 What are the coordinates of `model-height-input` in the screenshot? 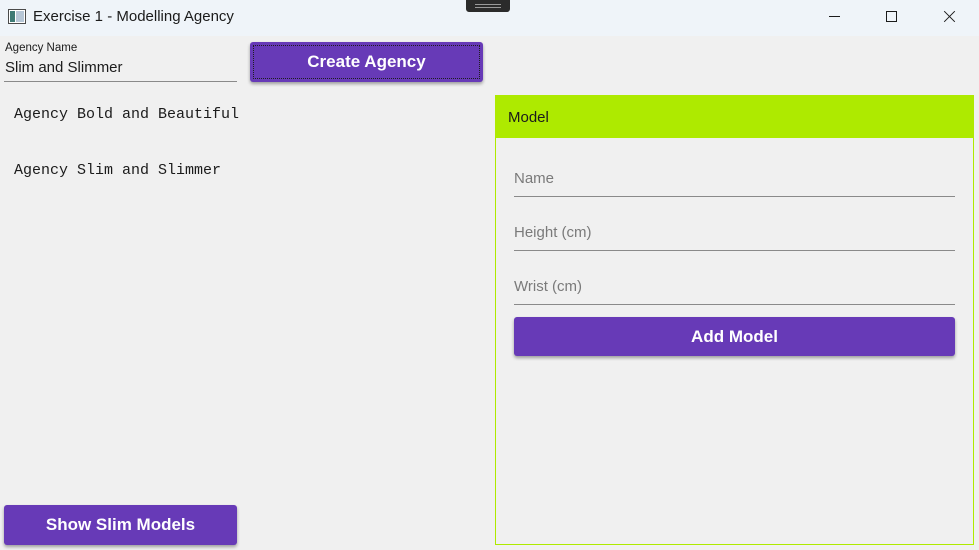 It's located at (734, 236).